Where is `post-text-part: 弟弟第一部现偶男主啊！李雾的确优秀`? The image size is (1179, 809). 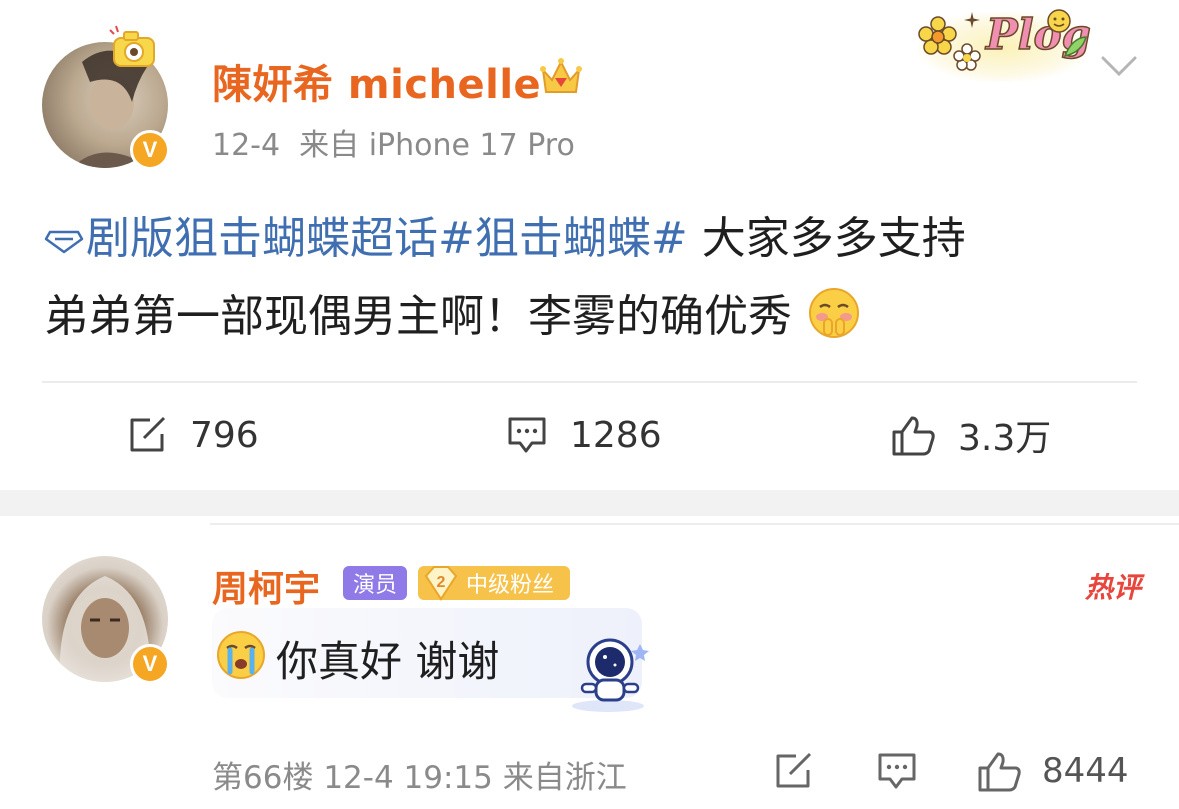 post-text-part: 弟弟第一部现偶男主啊！李雾的确优秀 is located at coordinates (418, 316).